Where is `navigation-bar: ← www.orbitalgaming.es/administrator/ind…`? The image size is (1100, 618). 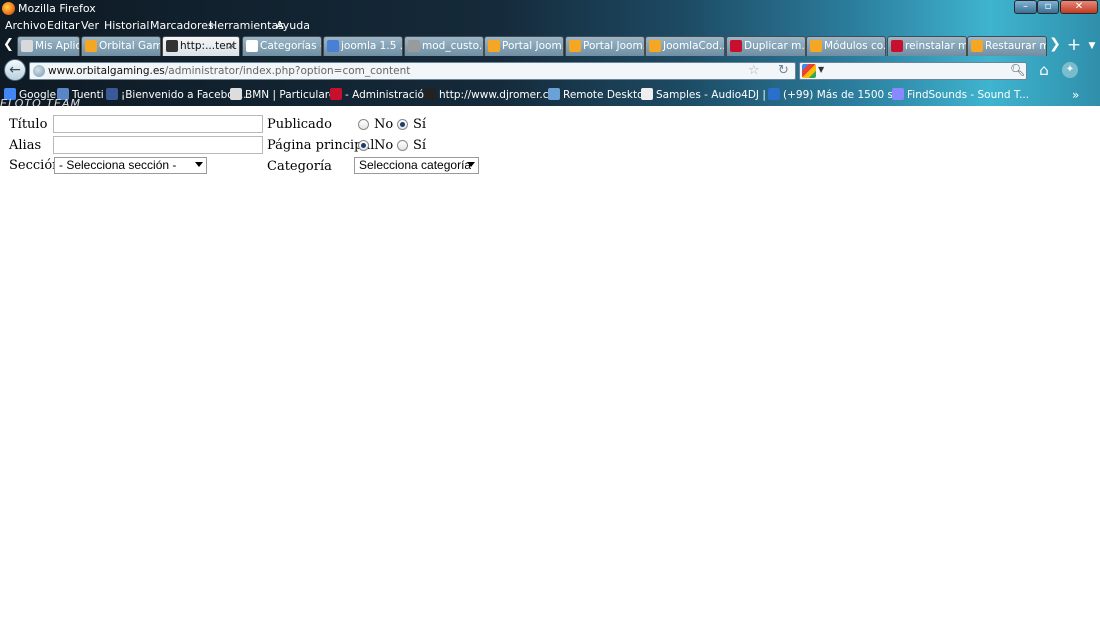
navigation-bar: ← www.orbitalgaming.es/administrator/ind… is located at coordinates (550, 70).